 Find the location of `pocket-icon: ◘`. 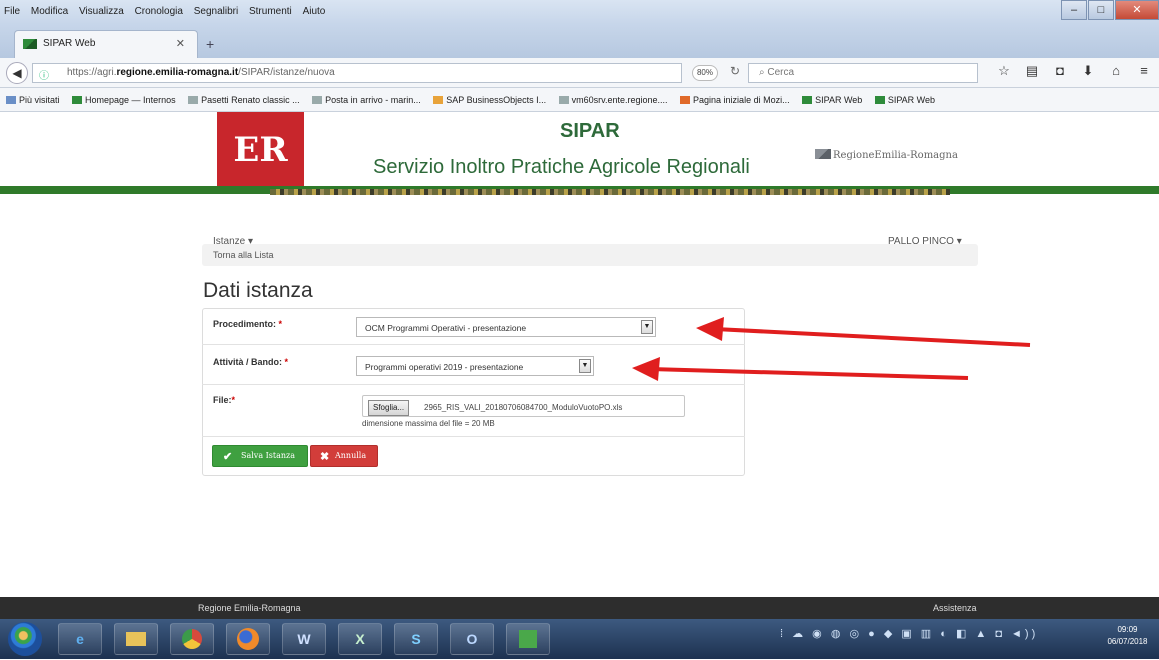

pocket-icon: ◘ is located at coordinates (1060, 71).